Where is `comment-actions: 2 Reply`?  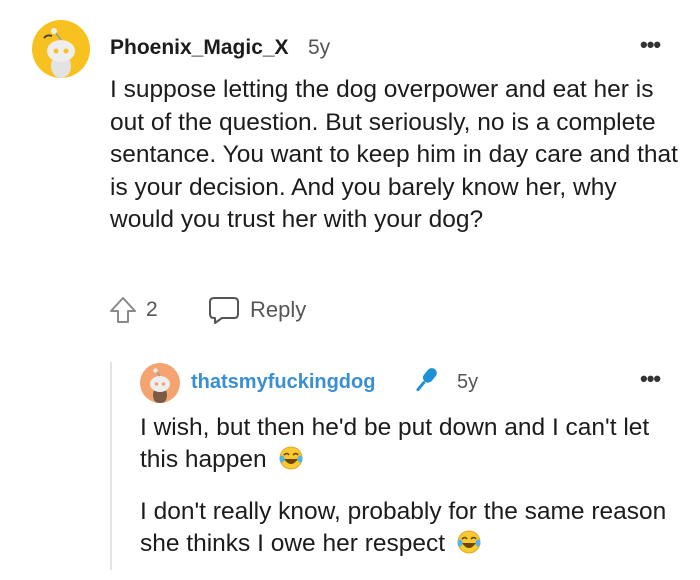 comment-actions: 2 Reply is located at coordinates (238, 310).